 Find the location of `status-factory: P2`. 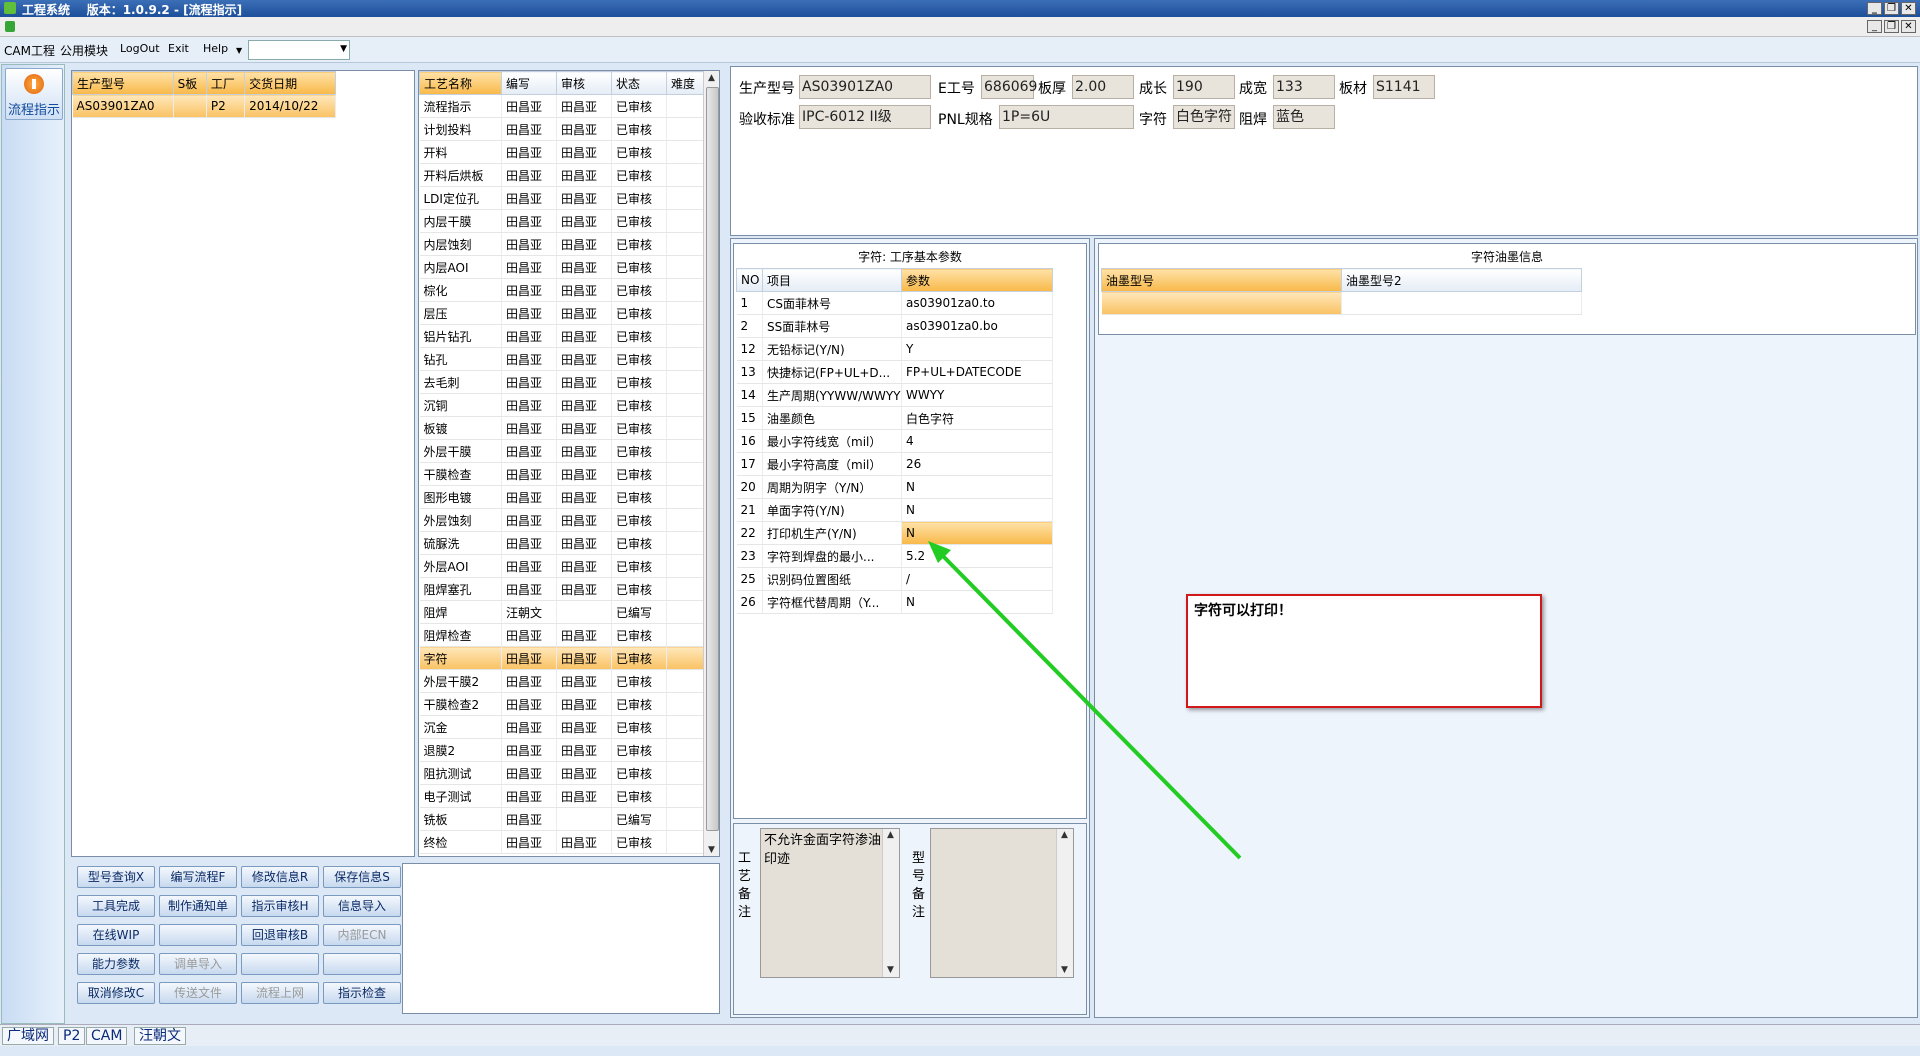

status-factory: P2 is located at coordinates (72, 1036).